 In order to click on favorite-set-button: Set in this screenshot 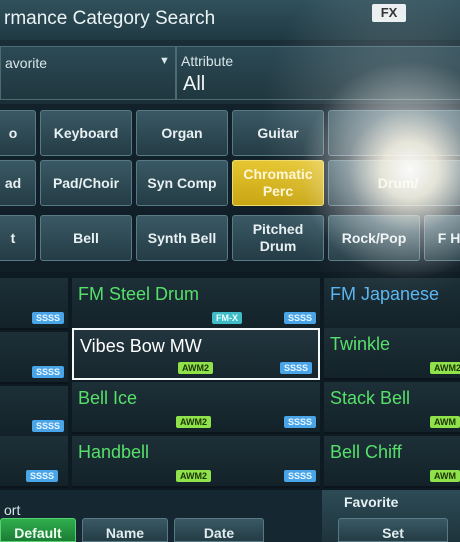, I will do `click(393, 530)`.